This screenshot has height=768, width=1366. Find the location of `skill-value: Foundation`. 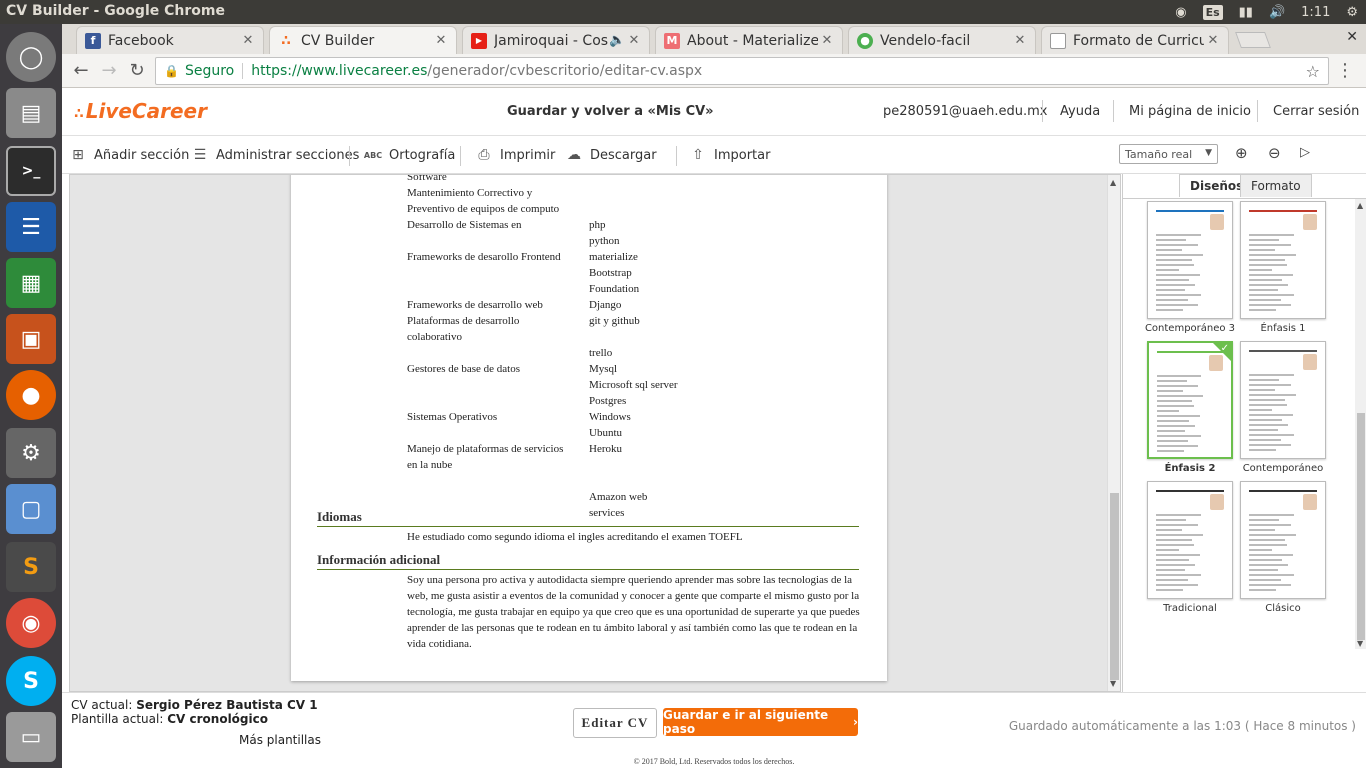

skill-value: Foundation is located at coordinates (614, 289).